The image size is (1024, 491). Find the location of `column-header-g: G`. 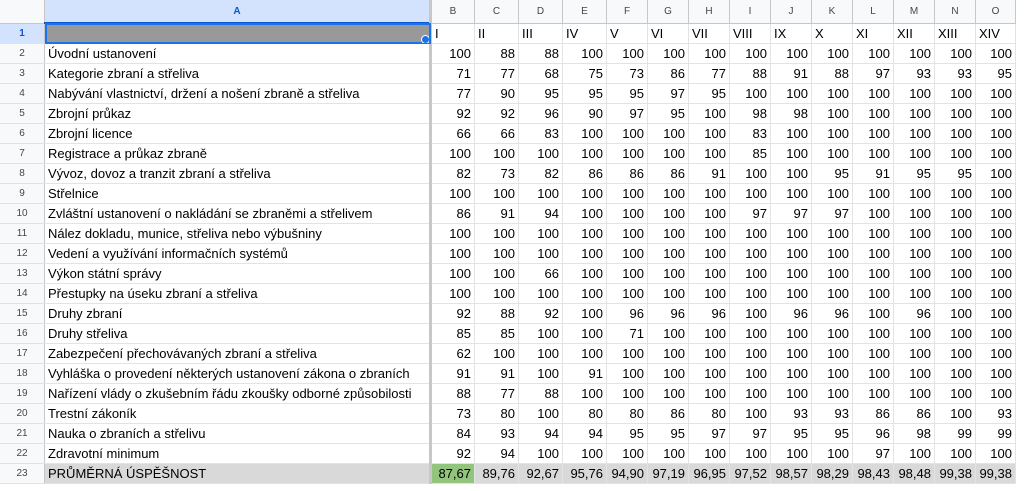

column-header-g: G is located at coordinates (668, 12).